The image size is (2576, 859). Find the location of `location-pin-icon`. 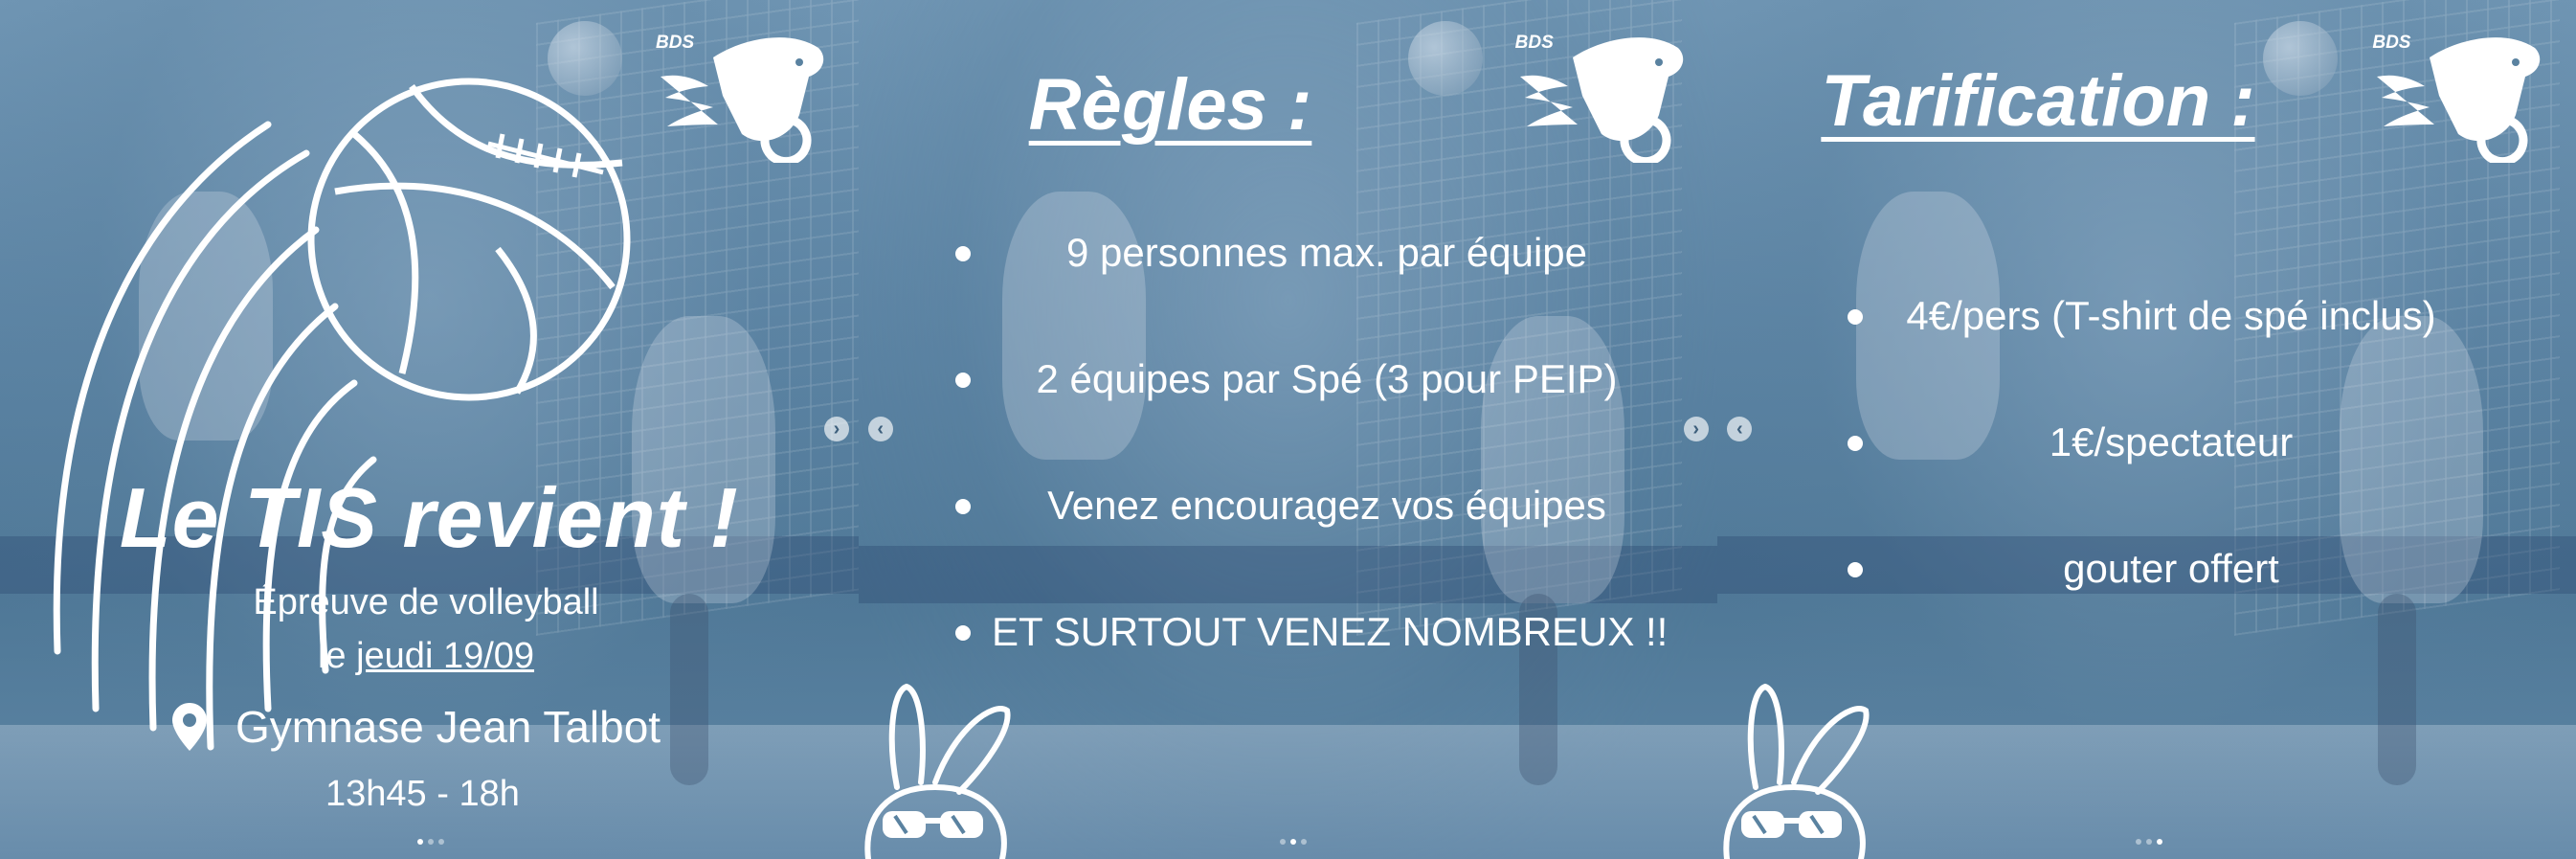

location-pin-icon is located at coordinates (190, 727).